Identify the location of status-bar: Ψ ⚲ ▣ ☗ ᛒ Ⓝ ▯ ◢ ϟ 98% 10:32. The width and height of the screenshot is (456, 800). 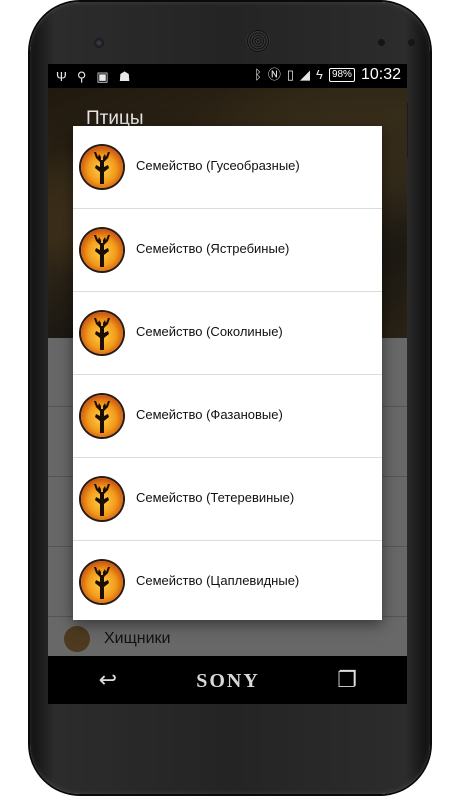
(227, 76).